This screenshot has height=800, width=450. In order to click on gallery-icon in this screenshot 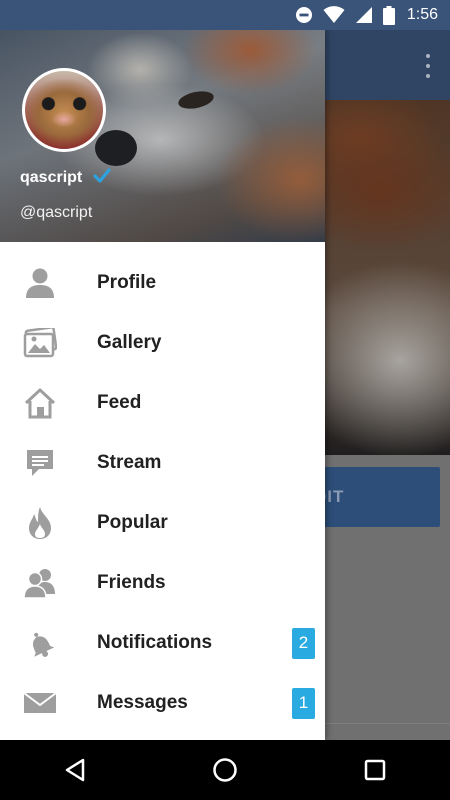, I will do `click(40, 343)`.